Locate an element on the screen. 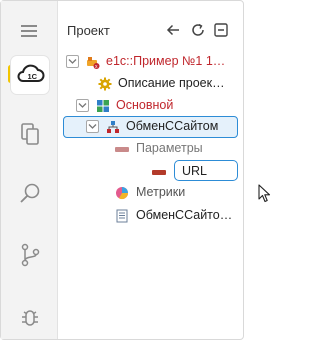 The width and height of the screenshot is (320, 340). refresh-icon is located at coordinates (198, 30).